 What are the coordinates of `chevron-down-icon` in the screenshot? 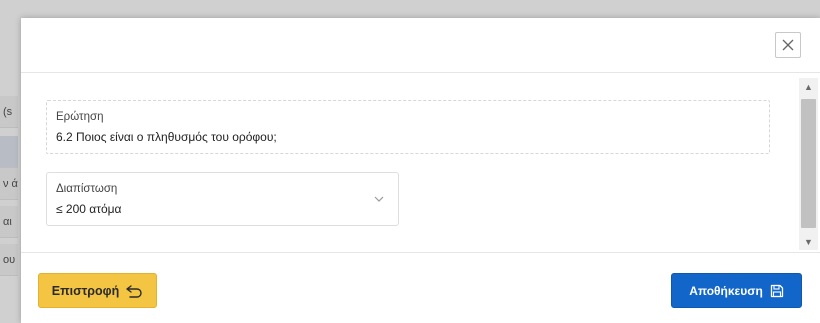 It's located at (379, 199).